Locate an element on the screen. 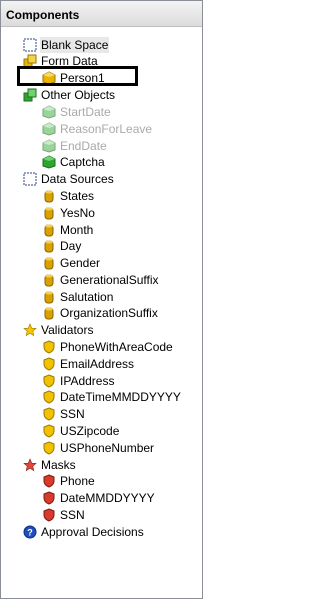 The image size is (320, 599). data-source-item: Gender is located at coordinates (71, 262).